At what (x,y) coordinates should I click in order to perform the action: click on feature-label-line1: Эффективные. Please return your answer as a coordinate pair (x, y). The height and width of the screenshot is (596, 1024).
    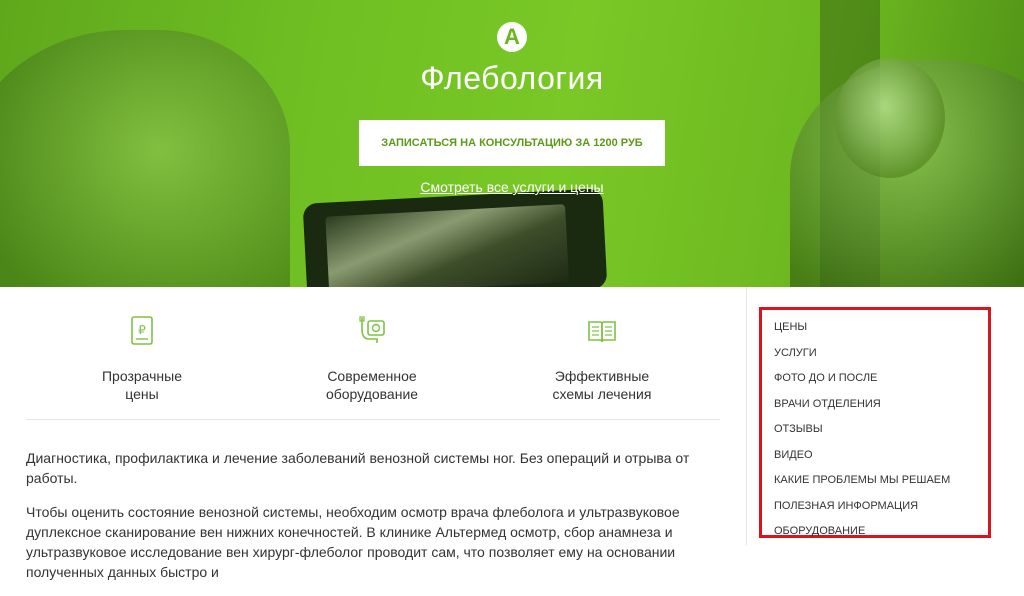
    Looking at the image, I should click on (602, 376).